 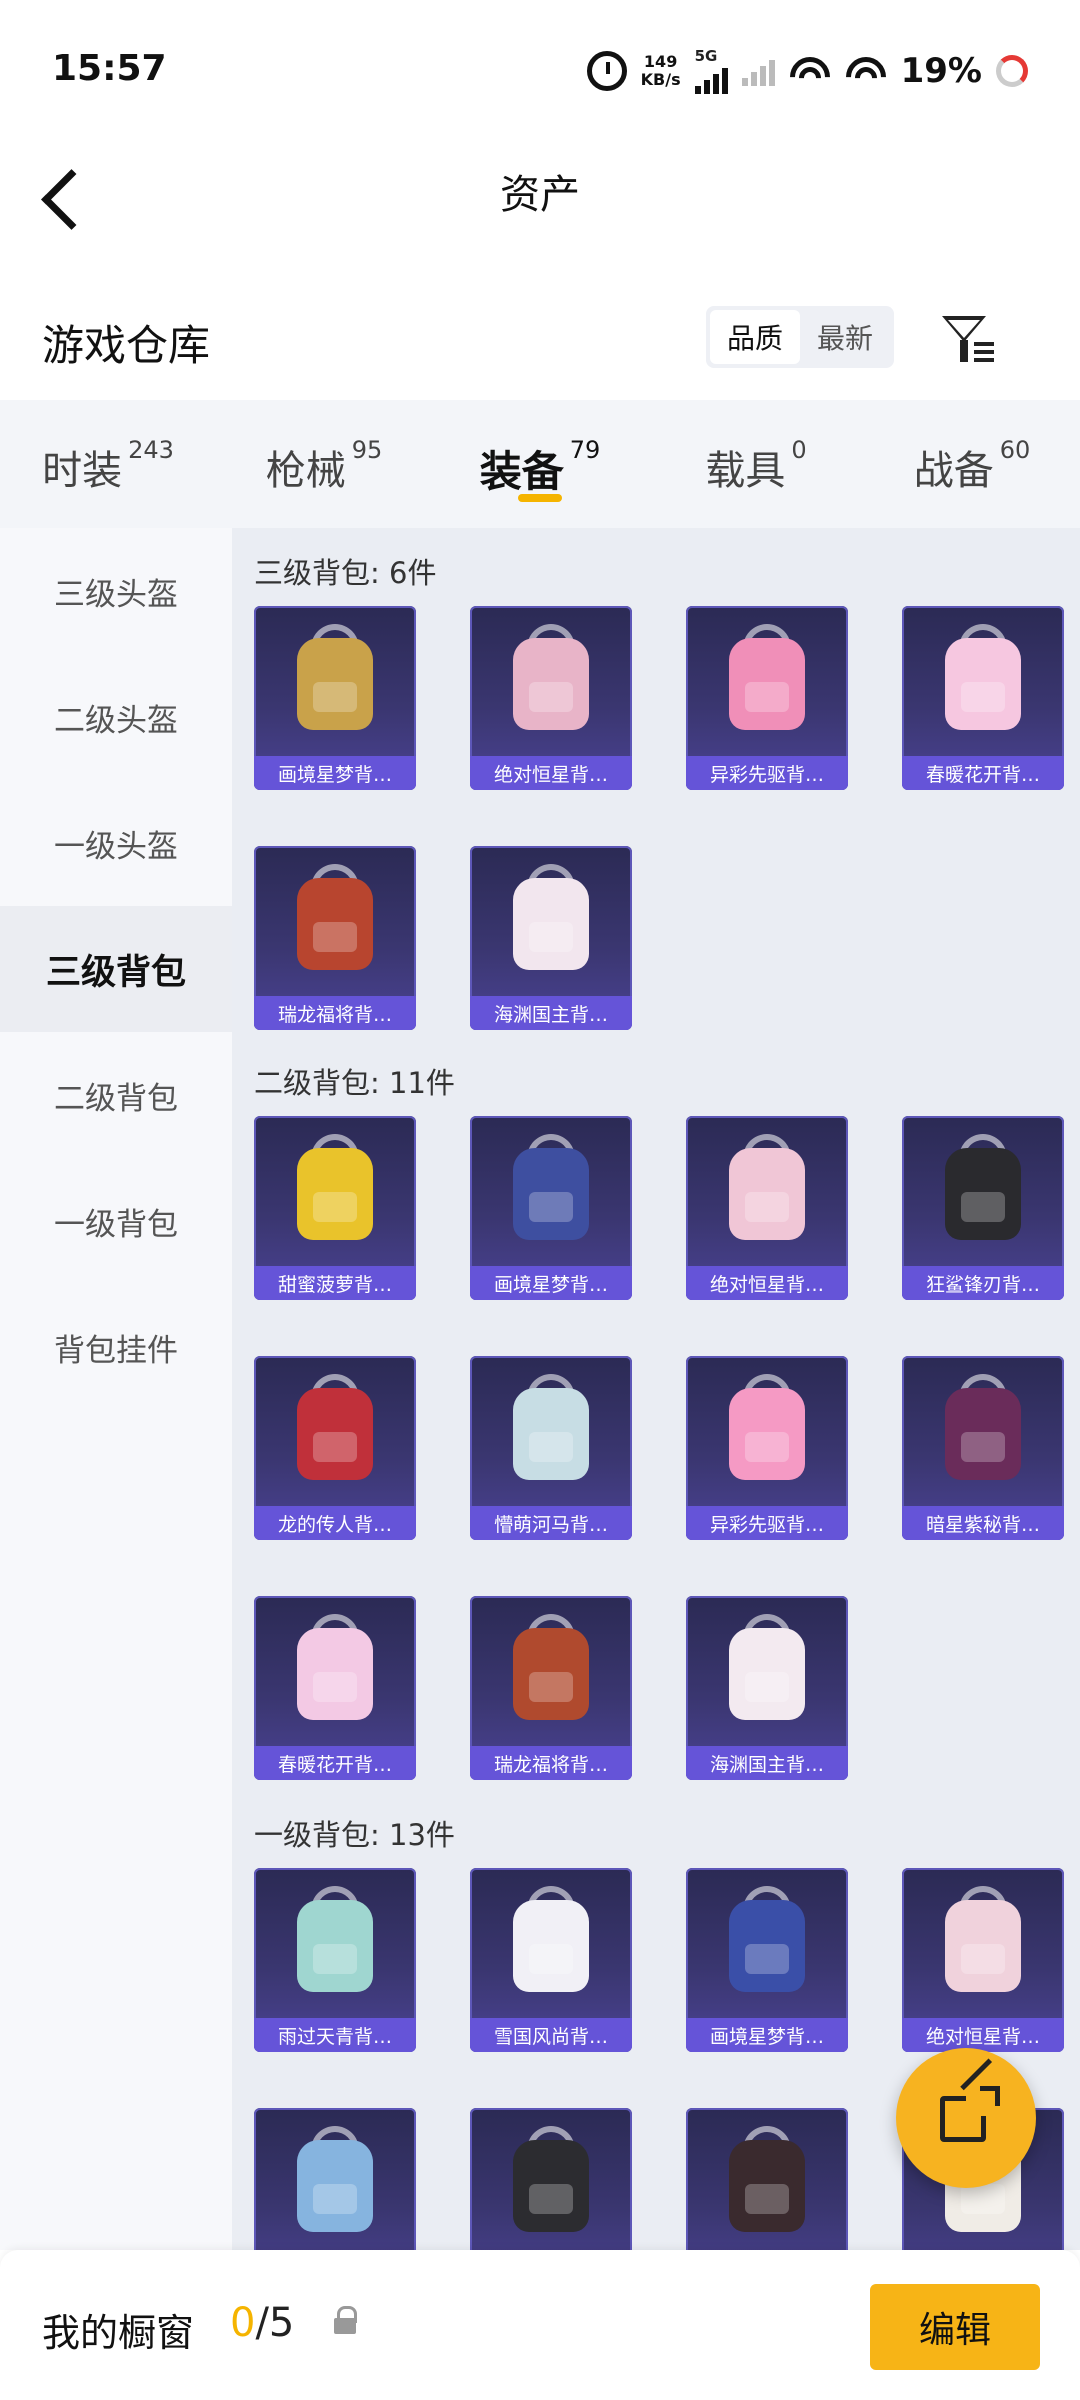 I want to click on tab-1: 枪械 95, so click(x=324, y=464).